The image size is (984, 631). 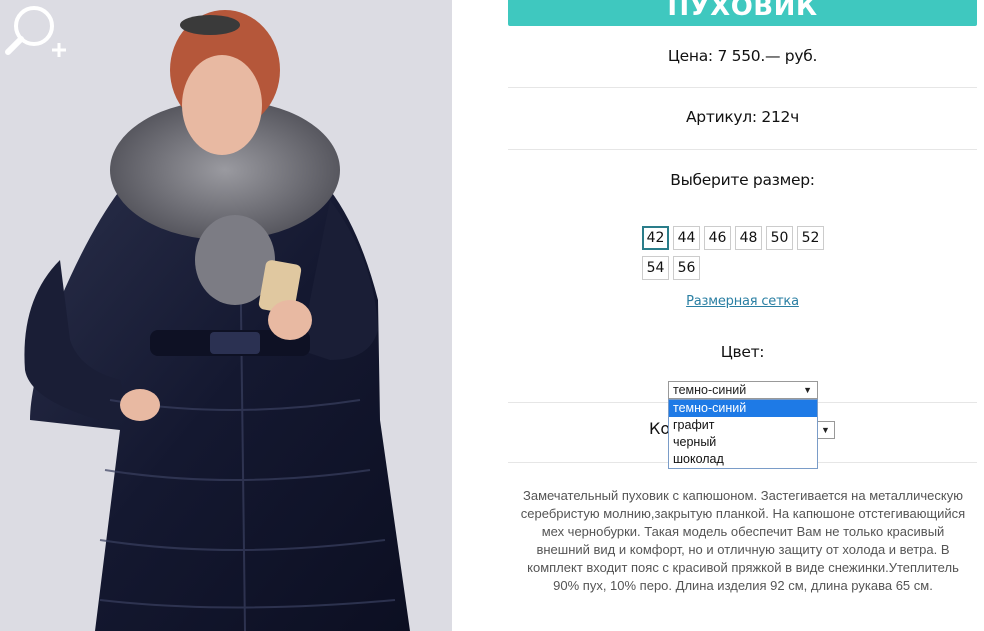 I want to click on size-option-50: 50, so click(x=779, y=238).